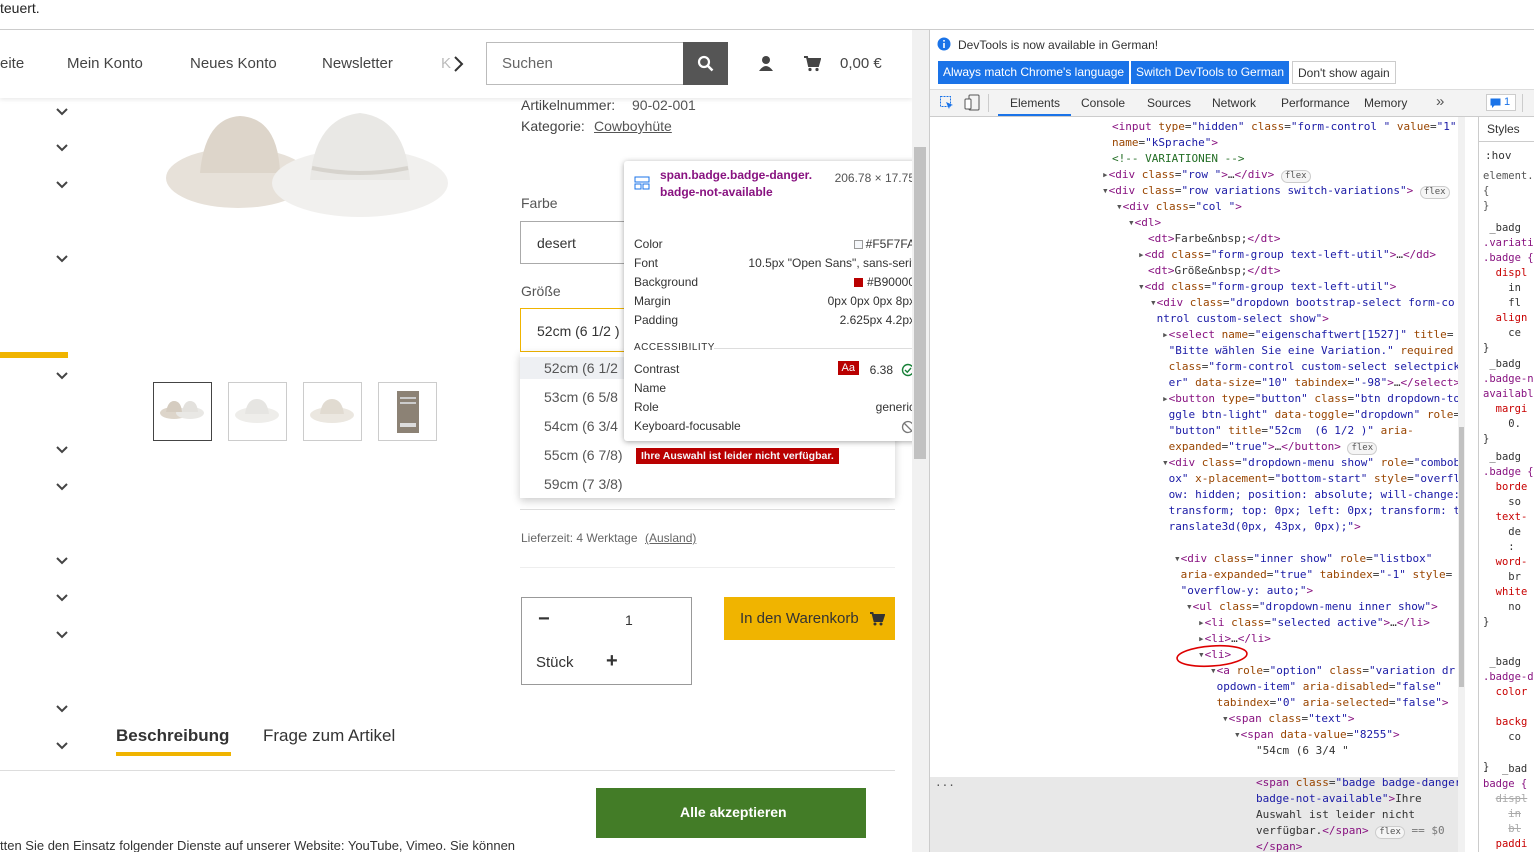  Describe the element at coordinates (767, 15) in the screenshot. I see `browser-top-bar: teuert.` at that location.